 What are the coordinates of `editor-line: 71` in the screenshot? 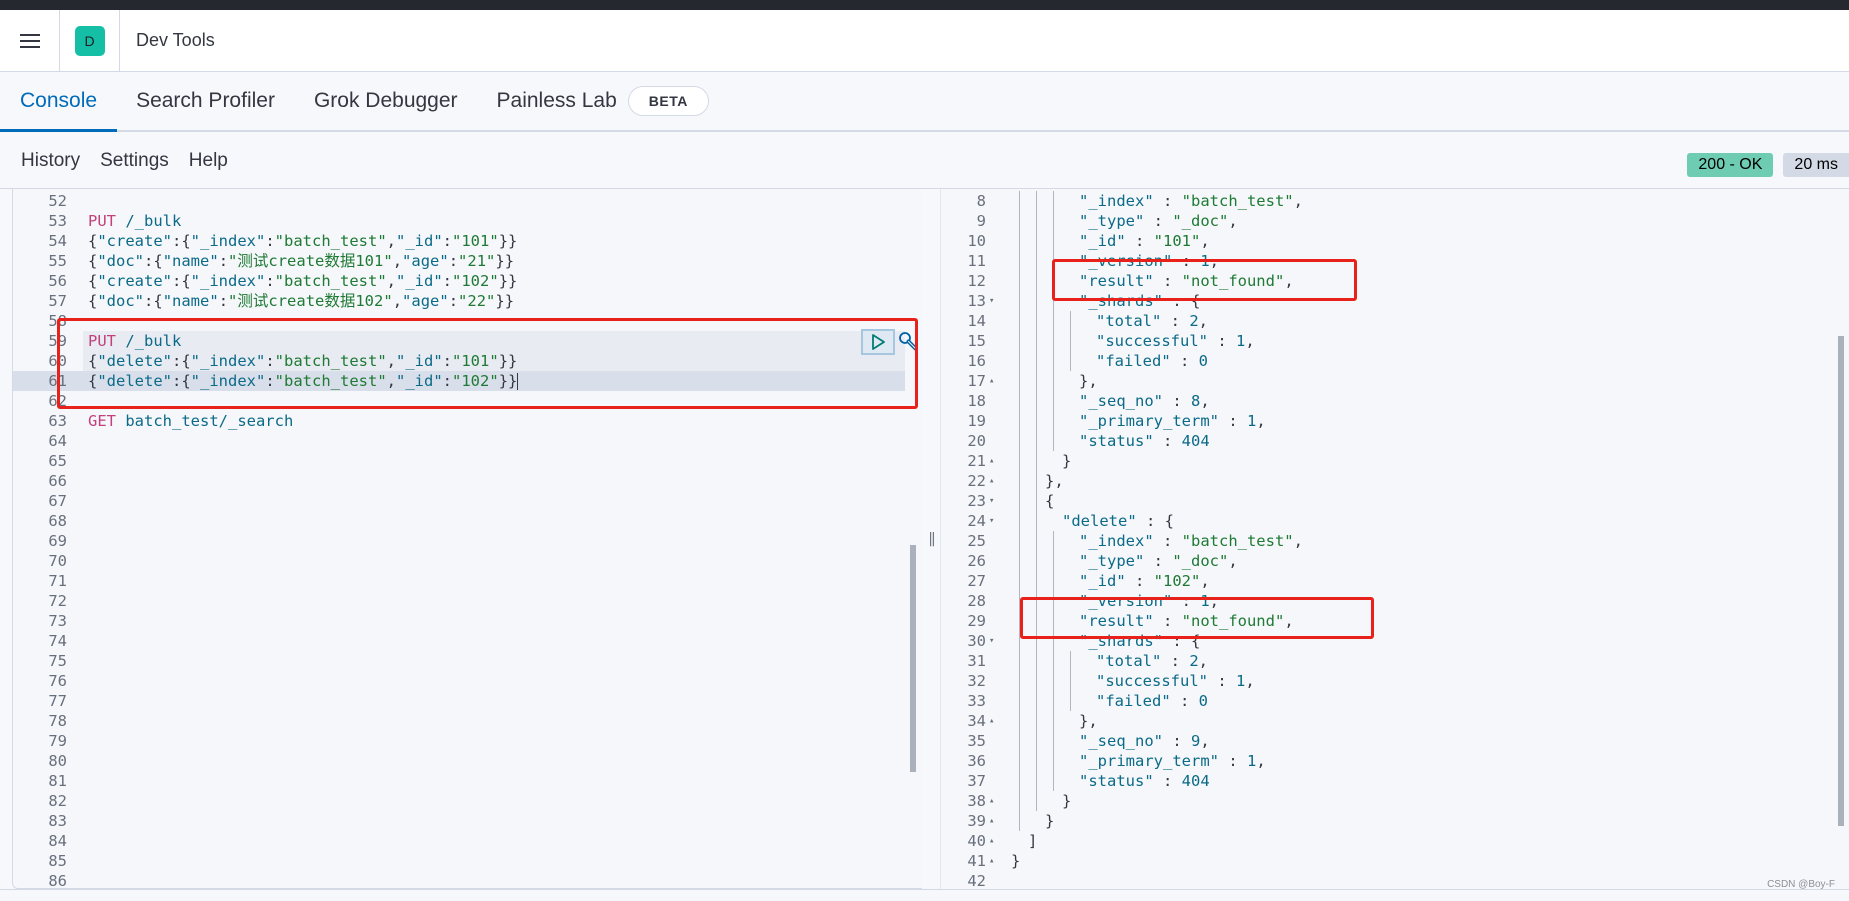 It's located at (463, 581).